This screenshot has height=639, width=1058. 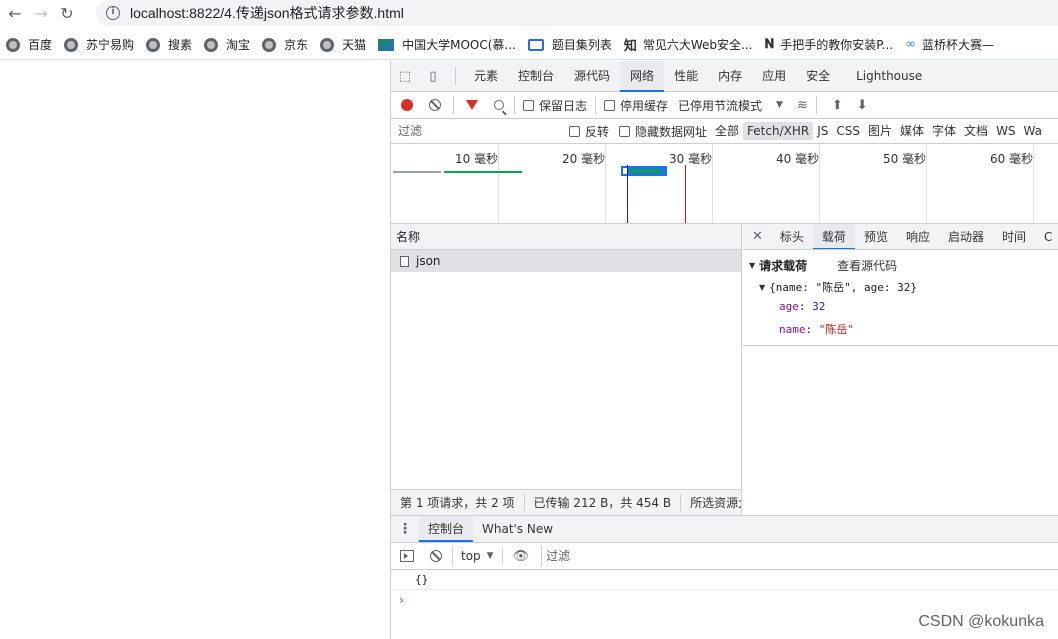 What do you see at coordinates (720, 105) in the screenshot?
I see `throttling-select: 已停用节流模式` at bounding box center [720, 105].